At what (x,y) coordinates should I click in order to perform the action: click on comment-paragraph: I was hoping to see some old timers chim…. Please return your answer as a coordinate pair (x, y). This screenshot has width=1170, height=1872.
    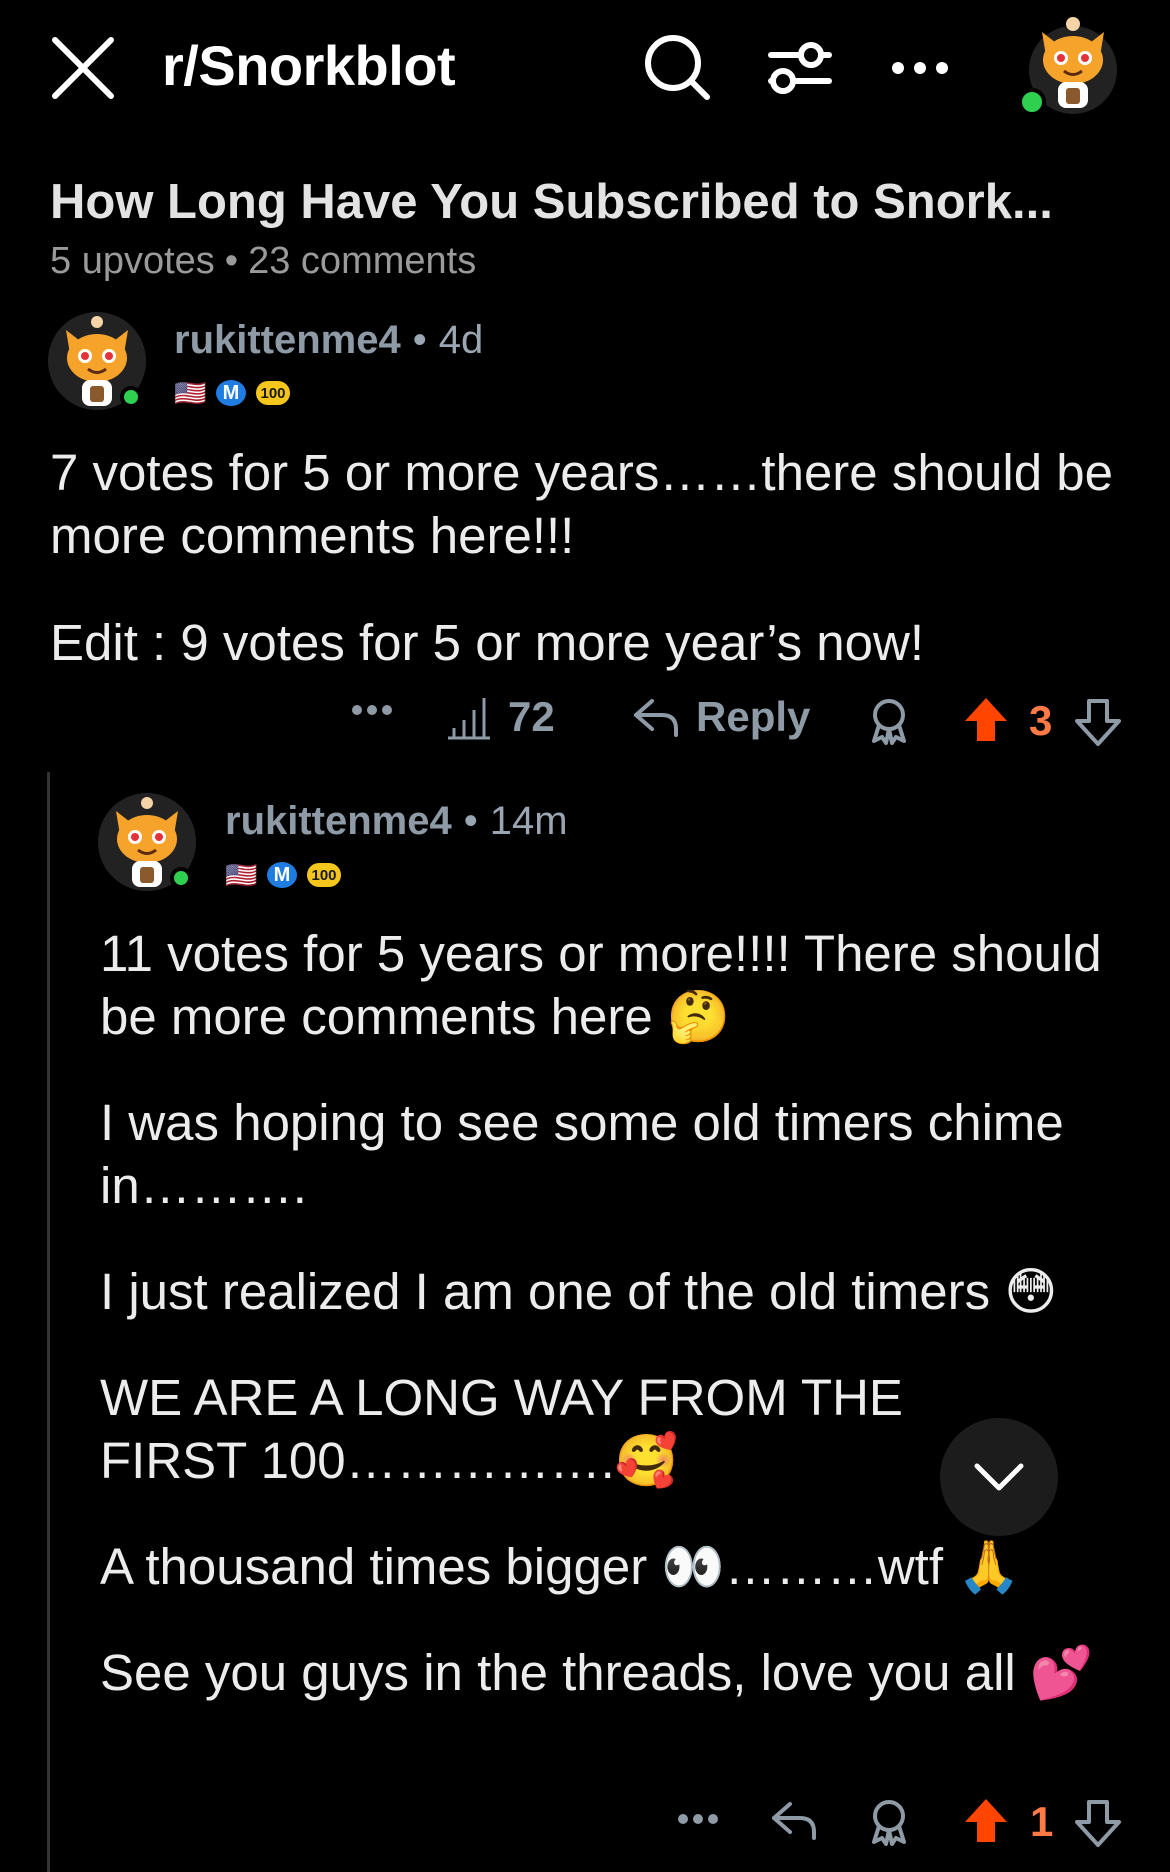
    Looking at the image, I should click on (582, 1154).